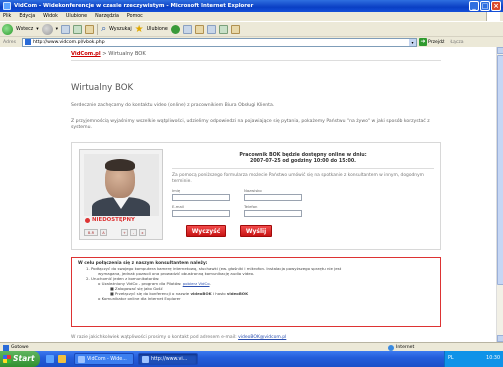 This screenshot has width=503, height=367. I want to click on scroll-up-button, so click(500, 50).